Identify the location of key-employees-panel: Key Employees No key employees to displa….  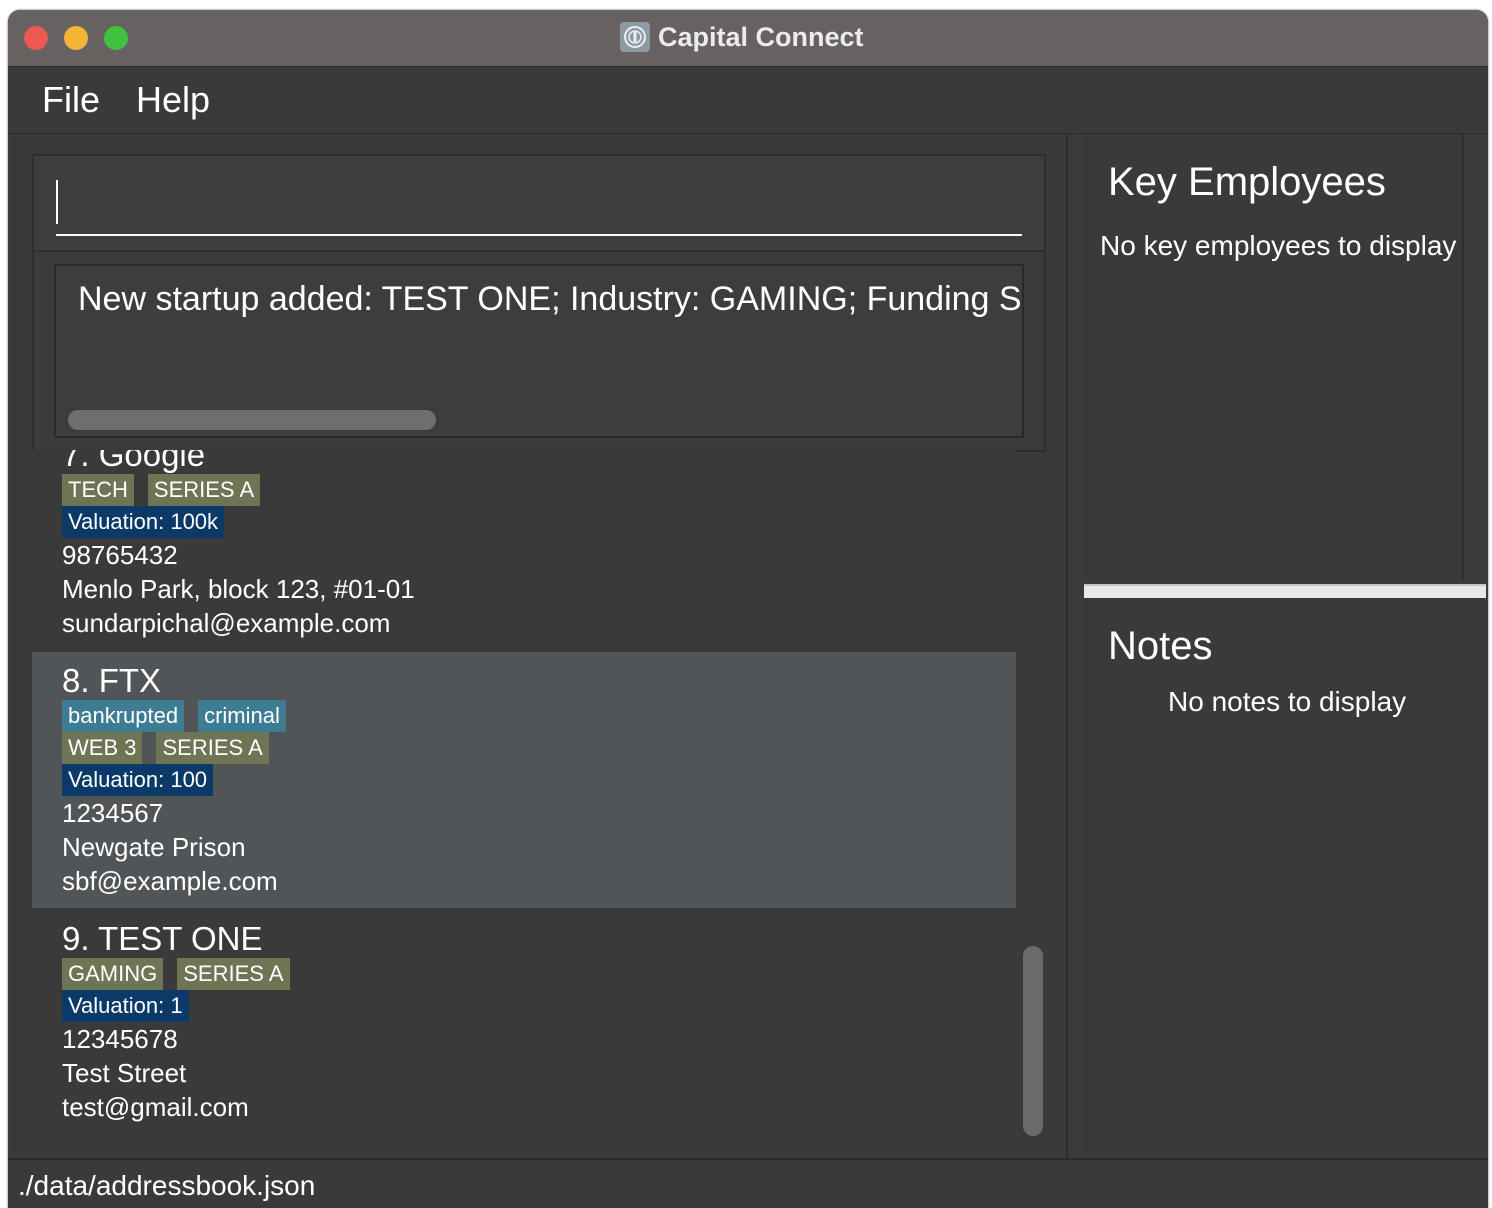
(1274, 357).